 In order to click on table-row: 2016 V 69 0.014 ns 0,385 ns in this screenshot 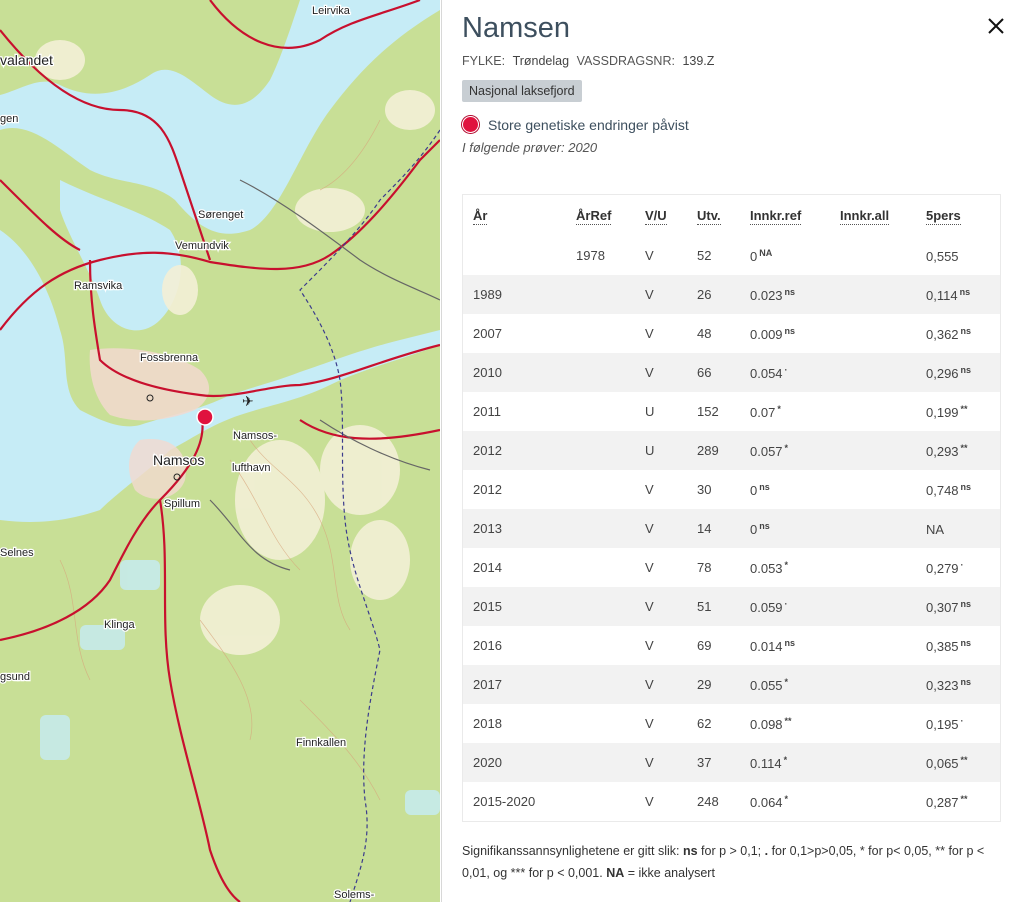, I will do `click(731, 645)`.